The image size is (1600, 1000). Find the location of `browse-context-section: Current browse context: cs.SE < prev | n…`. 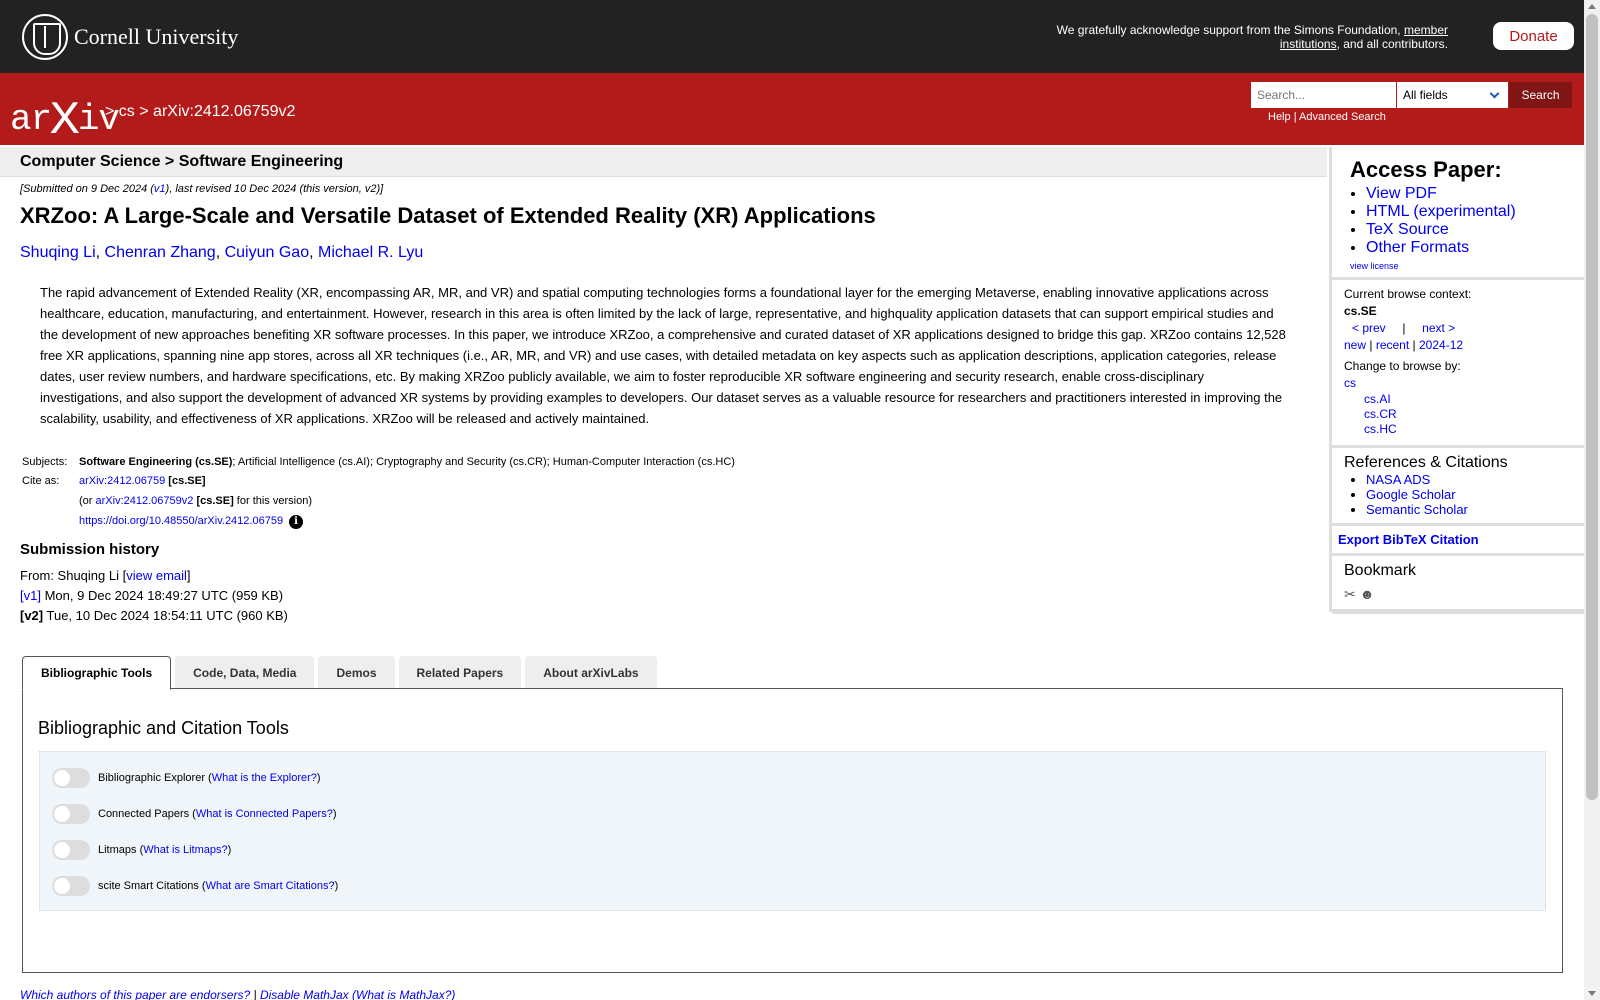

browse-context-section: Current browse context: cs.SE < prev | n… is located at coordinates (1458, 364).